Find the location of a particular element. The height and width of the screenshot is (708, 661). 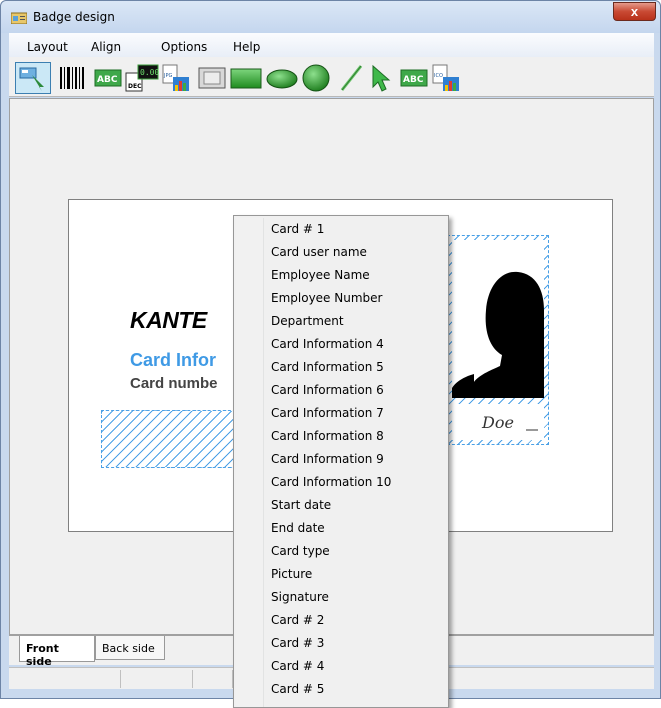

menu-item-card-5: Card # 5 is located at coordinates (297, 689).